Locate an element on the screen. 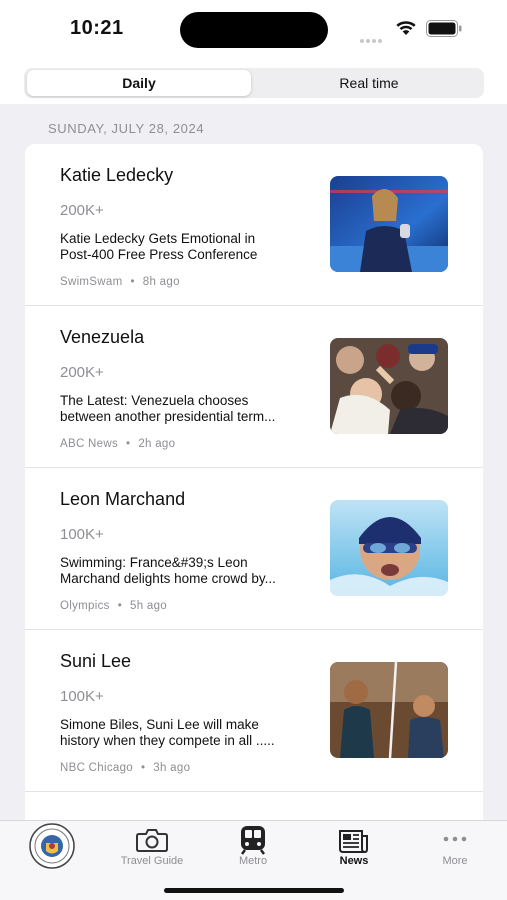 This screenshot has height=900, width=507. trend-title: Suni Lee is located at coordinates (96, 661).